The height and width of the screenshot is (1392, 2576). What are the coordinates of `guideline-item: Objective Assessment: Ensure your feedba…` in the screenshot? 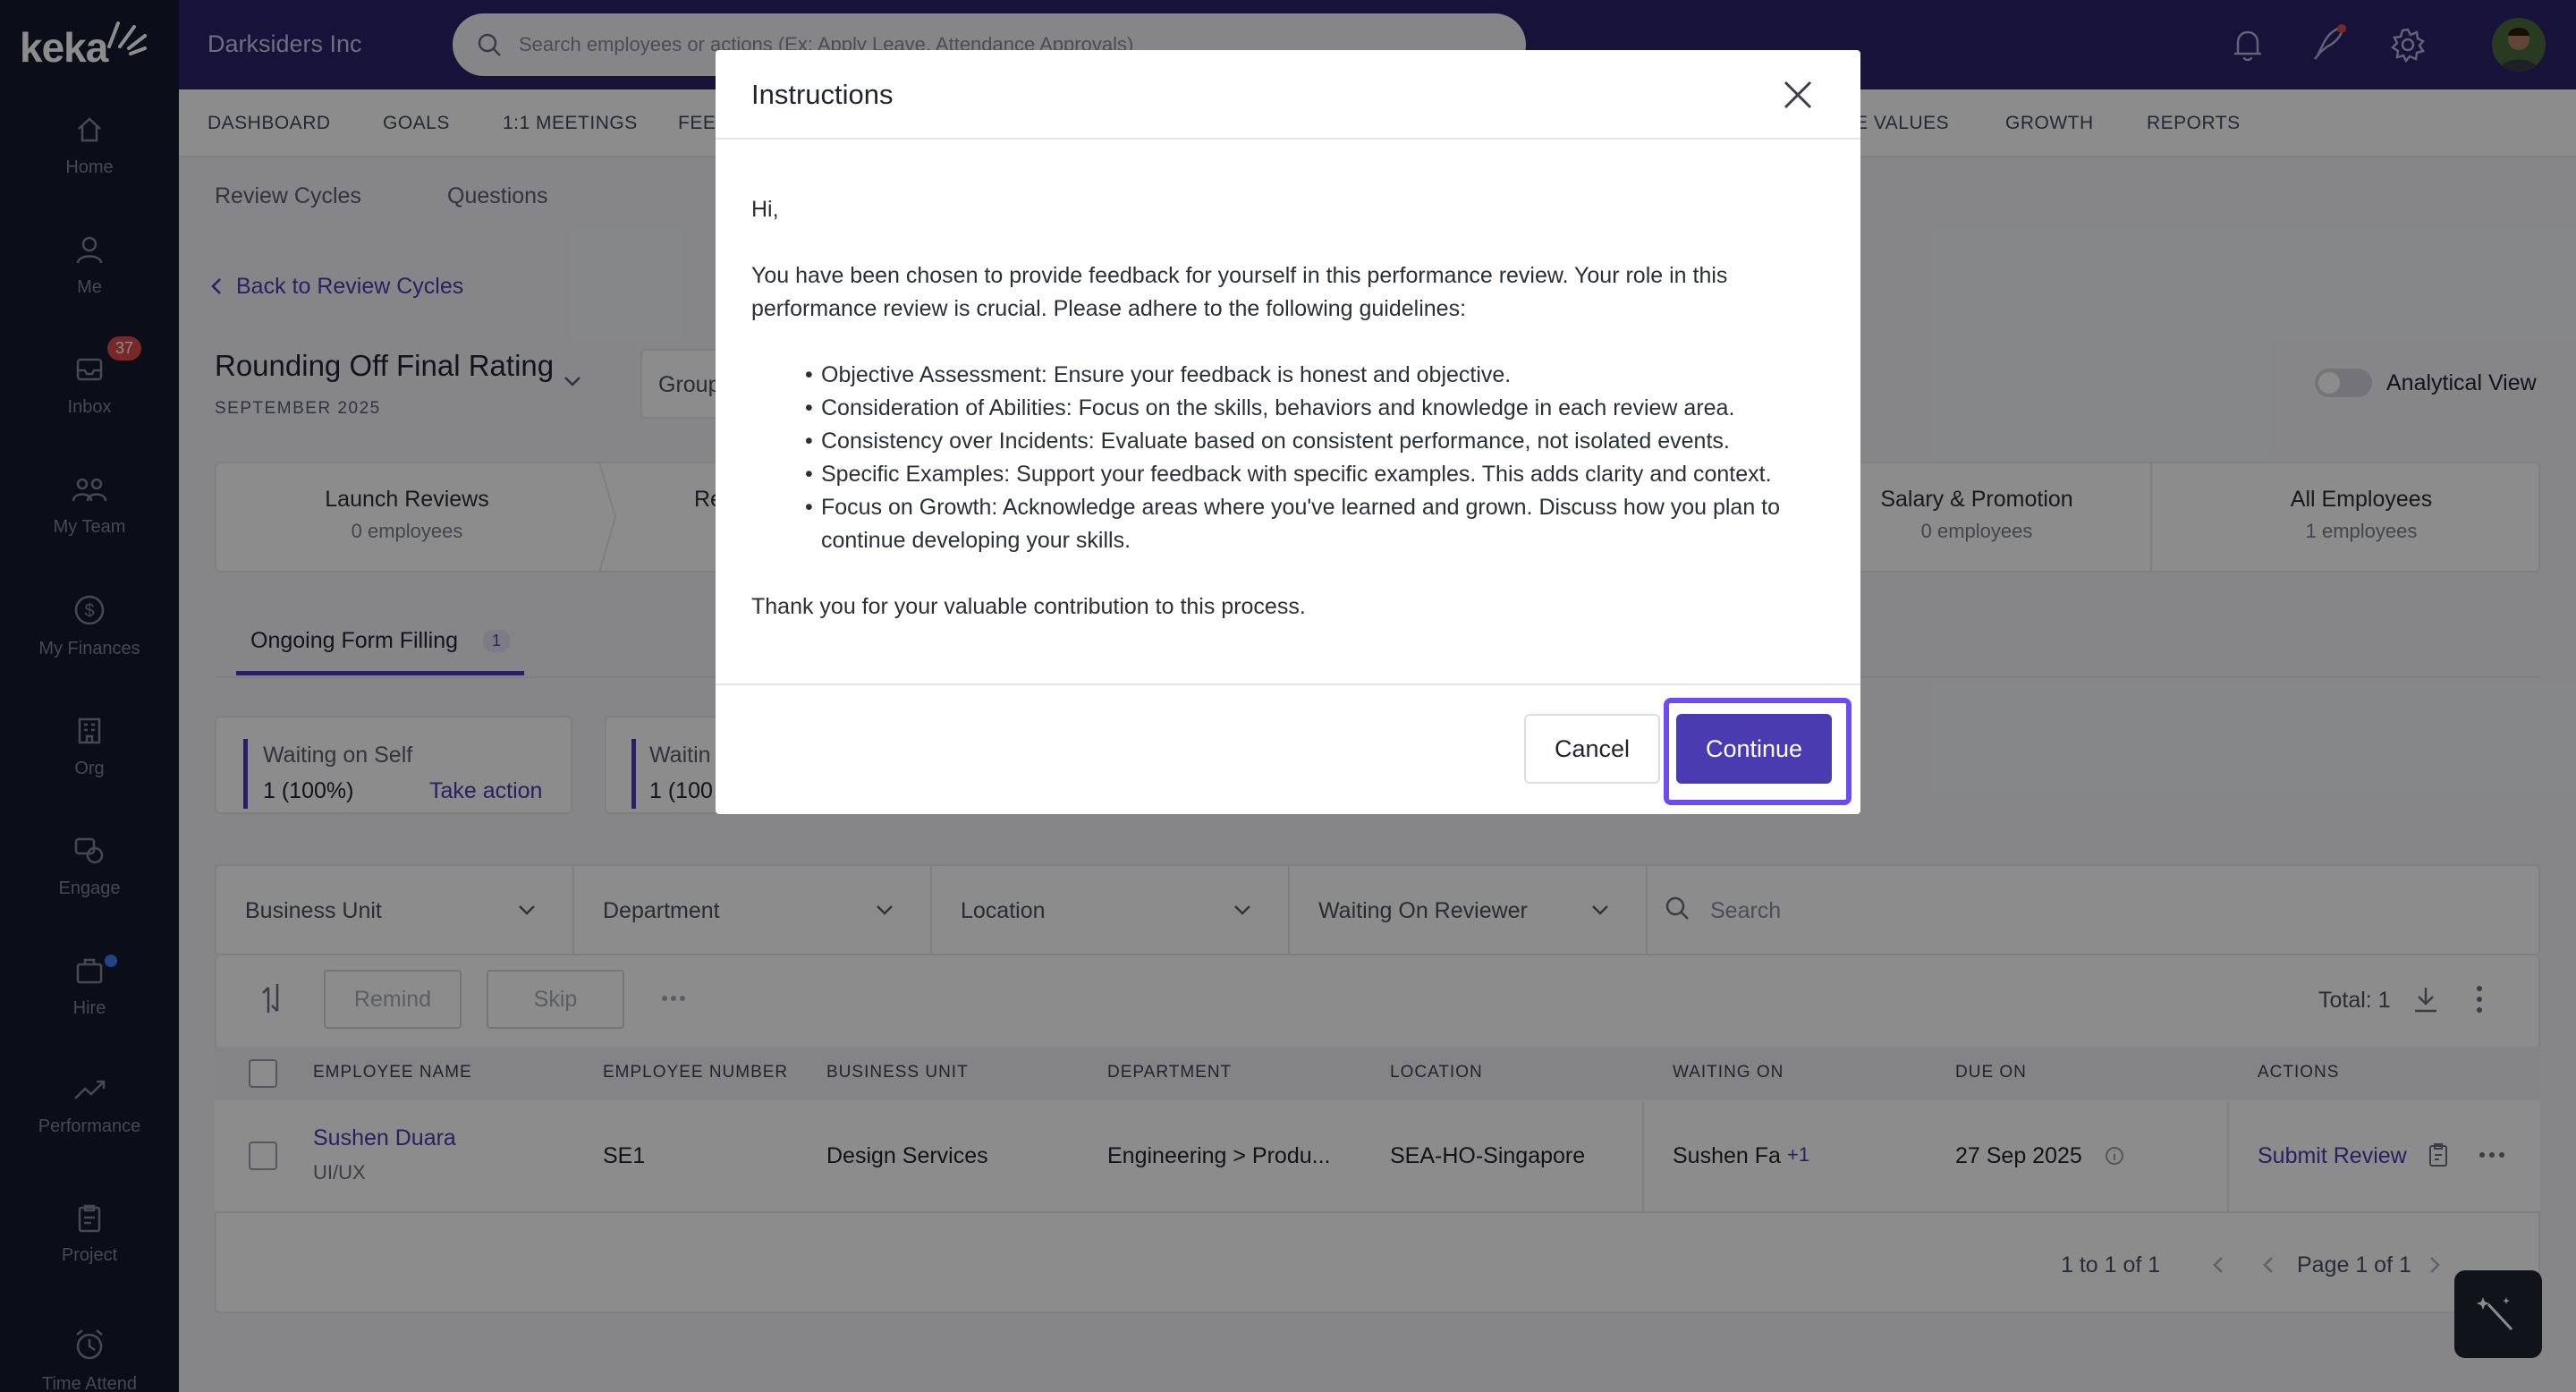 It's located at (1315, 375).